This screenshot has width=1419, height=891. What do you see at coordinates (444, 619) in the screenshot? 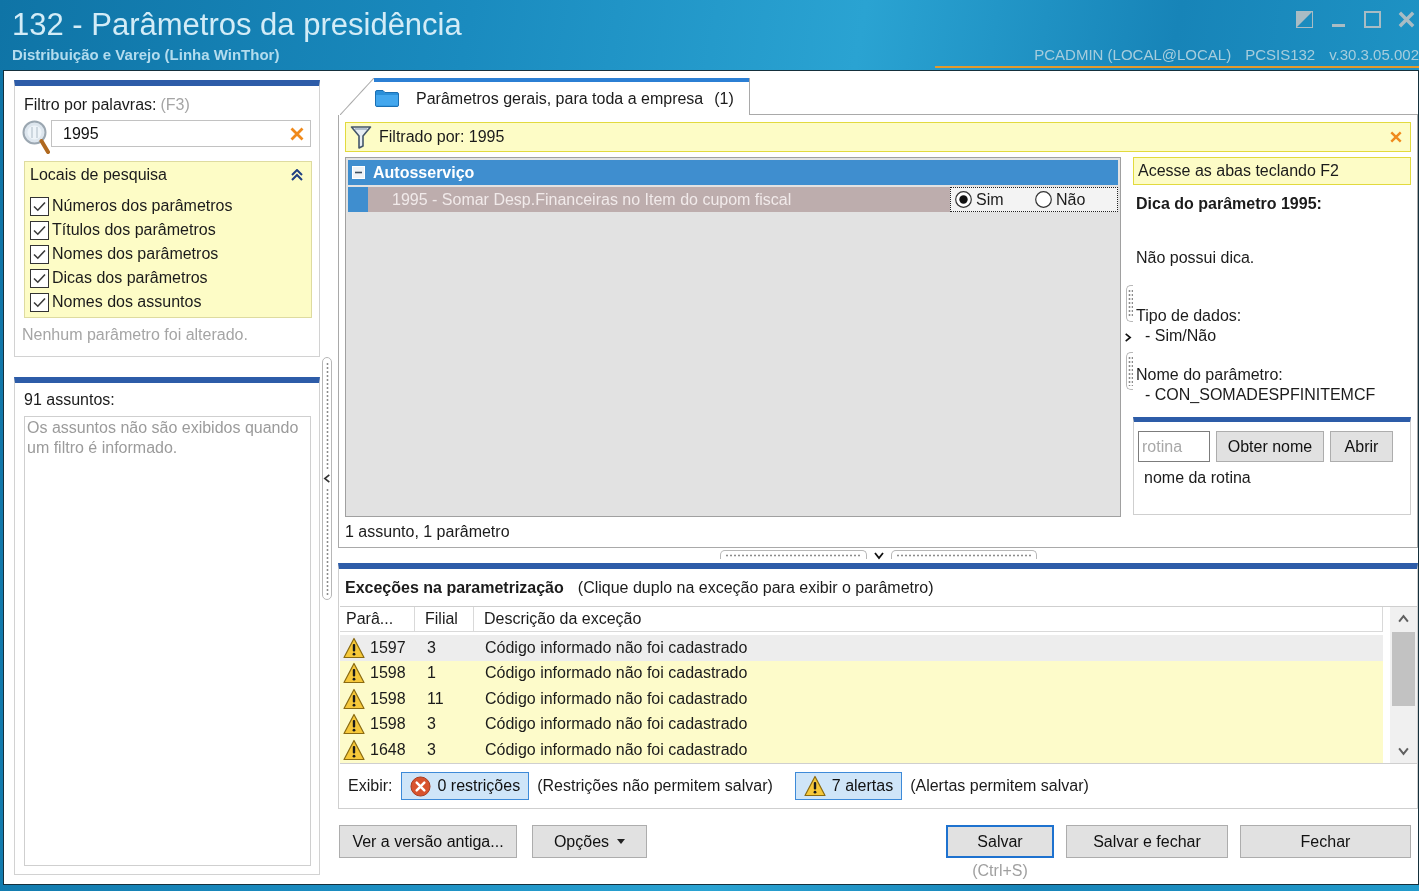
I see `column-header: Filial` at bounding box center [444, 619].